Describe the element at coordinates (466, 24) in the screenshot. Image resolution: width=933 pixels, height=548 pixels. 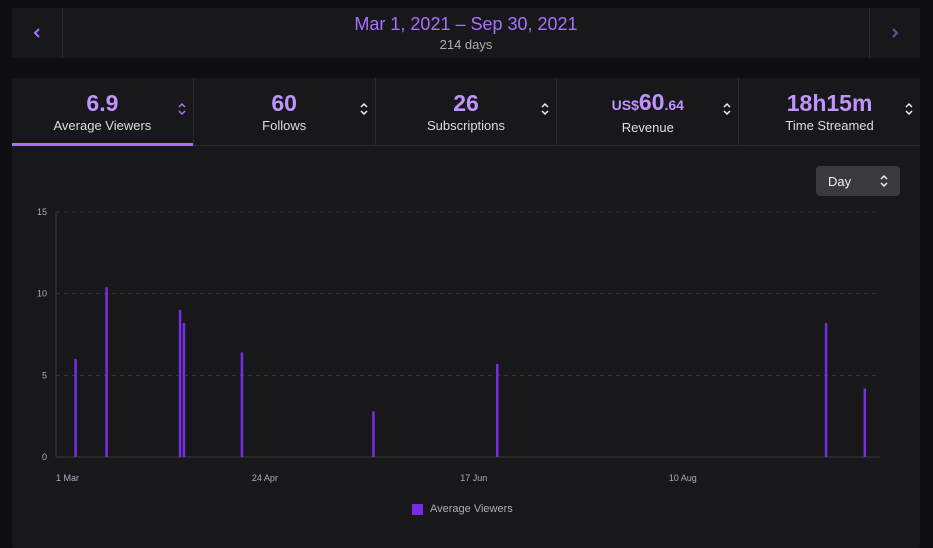
I see `date-range-label: Mar 1, 2021 – Sep 30, 2021` at that location.